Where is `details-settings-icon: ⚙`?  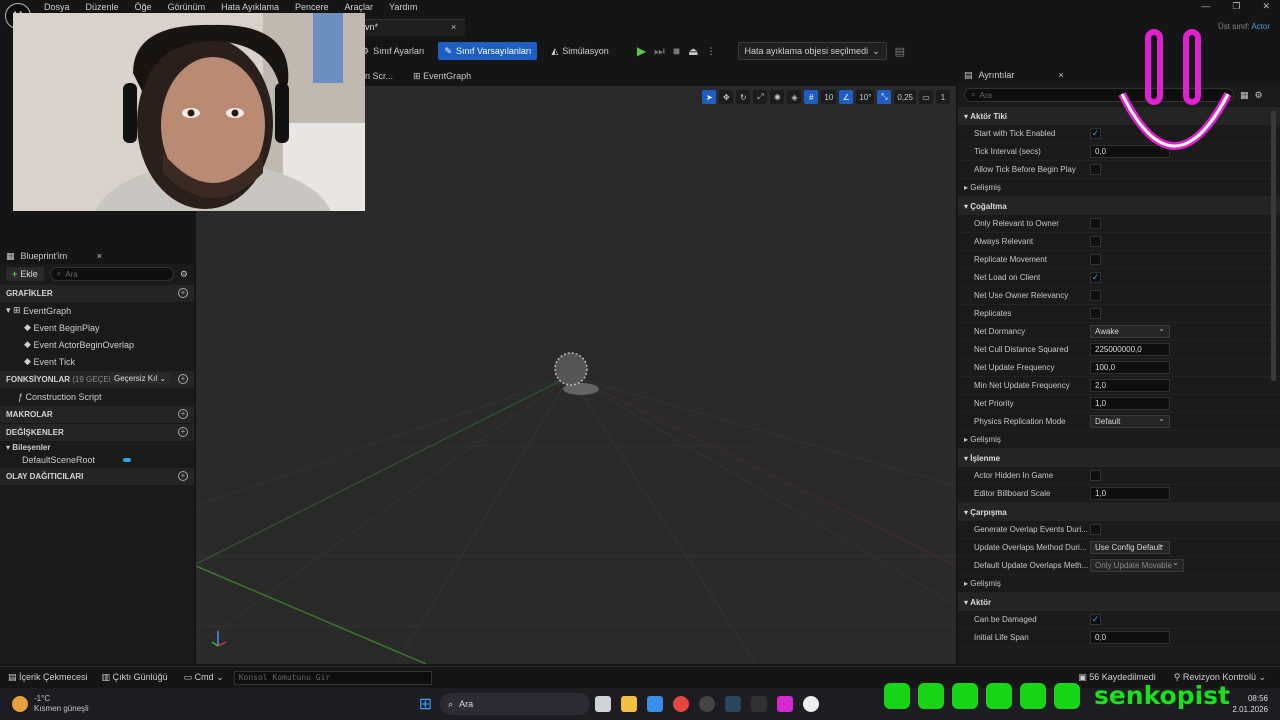
details-settings-icon: ⚙ is located at coordinates (1259, 95).